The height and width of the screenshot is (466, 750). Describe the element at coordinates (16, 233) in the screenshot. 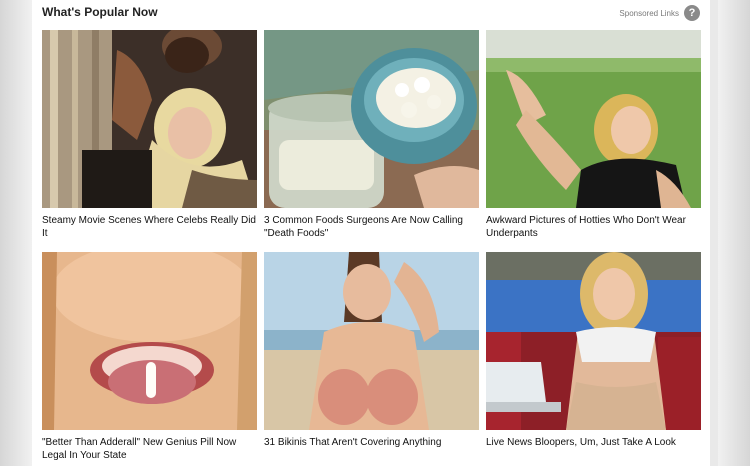

I see `page-background-left` at that location.